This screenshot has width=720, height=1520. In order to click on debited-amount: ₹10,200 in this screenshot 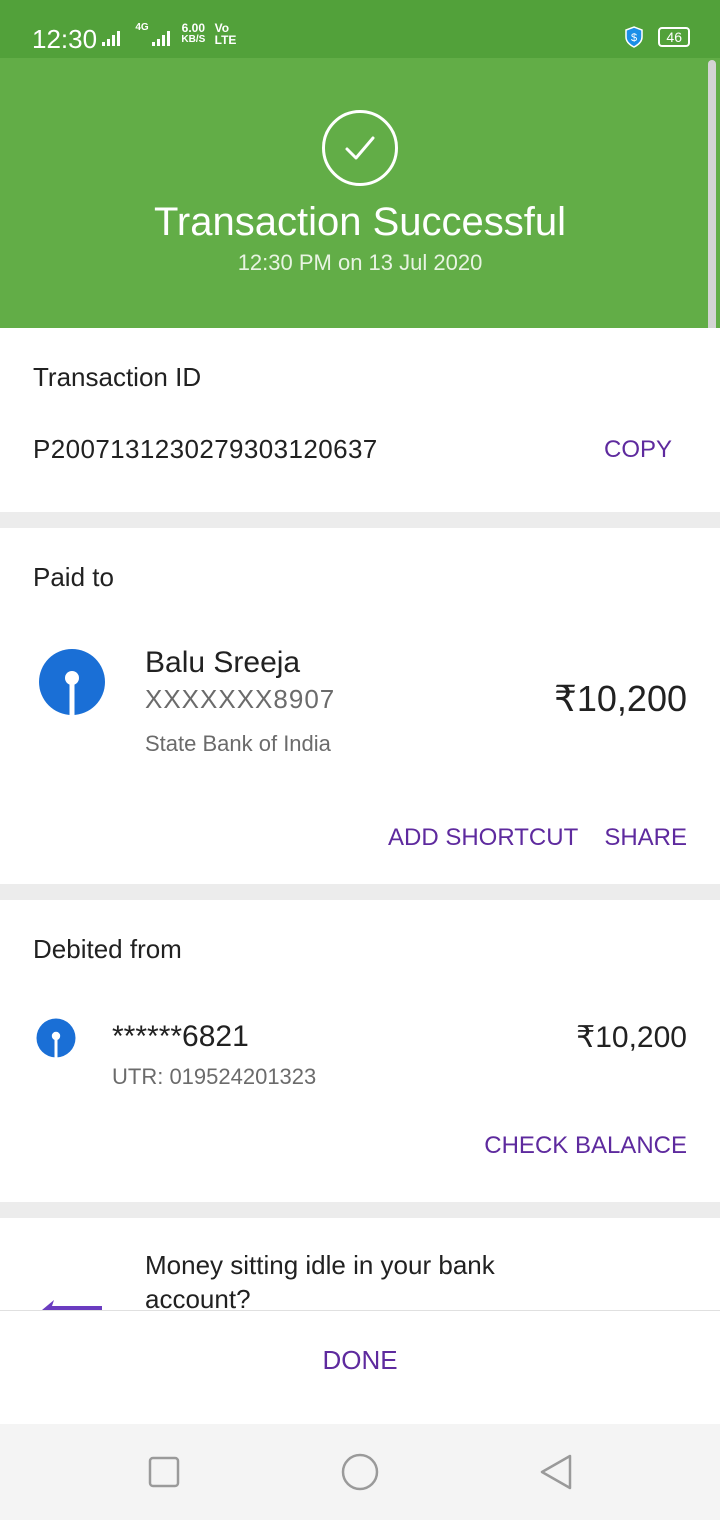, I will do `click(631, 1037)`.